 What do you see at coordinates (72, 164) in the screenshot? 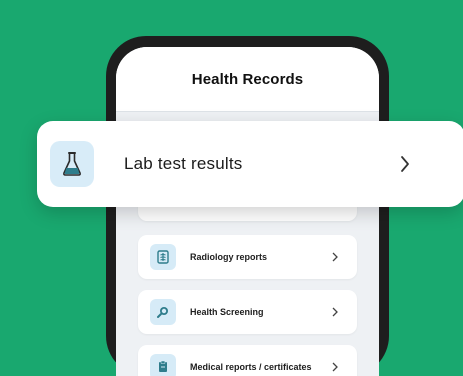
I see `flask-icon` at bounding box center [72, 164].